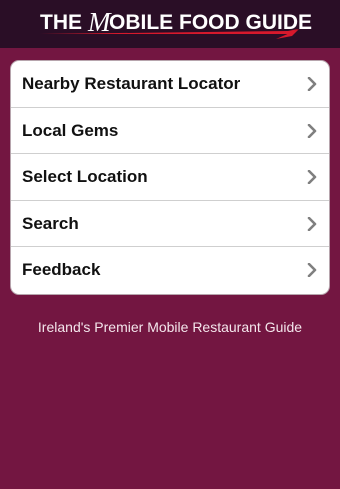 The height and width of the screenshot is (489, 340). I want to click on logo-rest: OBILE FOOD GUIDE, so click(210, 22).